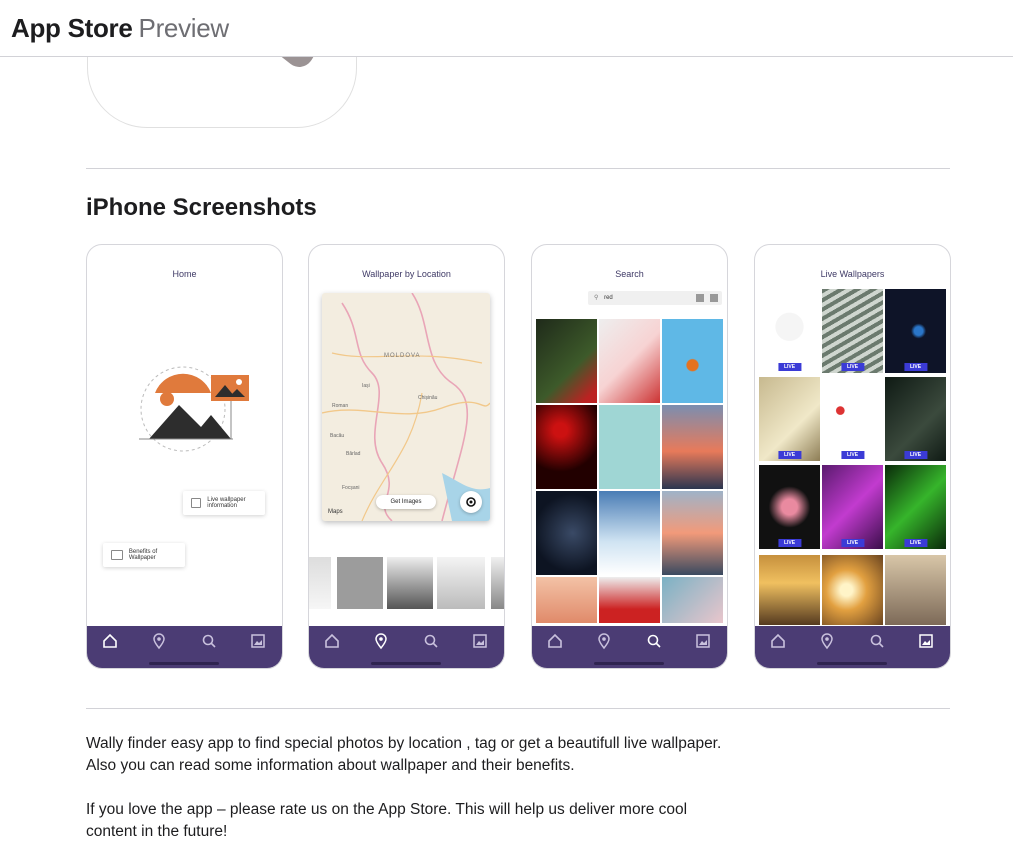 Image resolution: width=1013 pixels, height=862 pixels. I want to click on card-label: Live wallpaper information, so click(226, 503).